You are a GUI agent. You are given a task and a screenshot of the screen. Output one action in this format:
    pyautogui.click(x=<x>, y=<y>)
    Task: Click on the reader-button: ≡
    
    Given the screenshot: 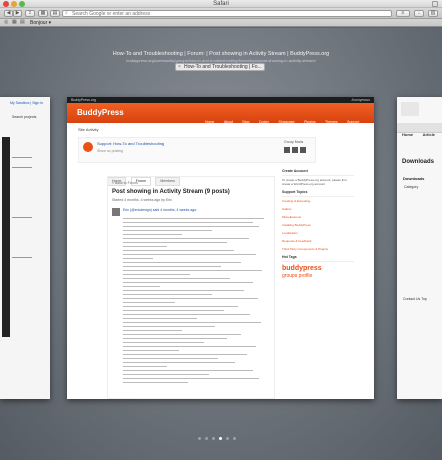 What is the action you would take?
    pyautogui.click(x=403, y=13)
    